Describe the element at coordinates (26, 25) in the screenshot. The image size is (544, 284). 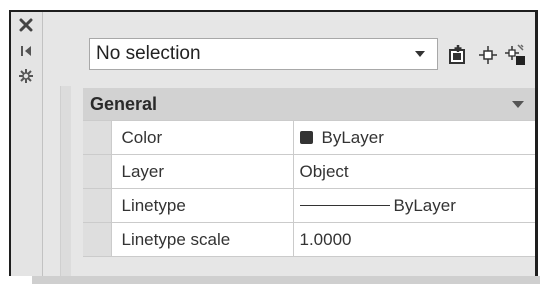
I see `close-icon` at that location.